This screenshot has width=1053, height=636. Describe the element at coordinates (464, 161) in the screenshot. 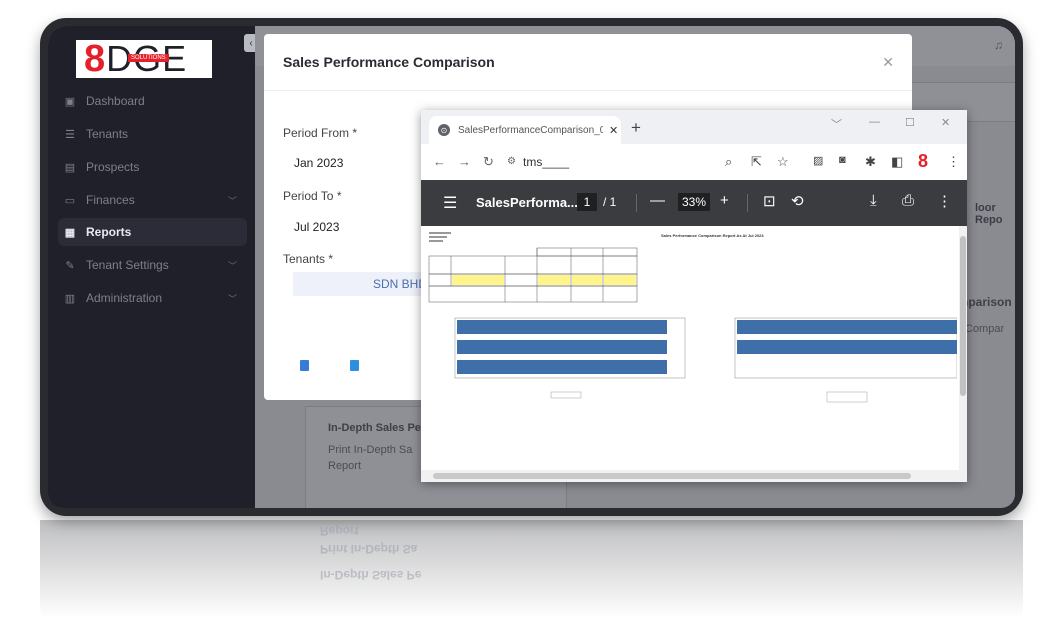

I see `forward-icon: →` at that location.